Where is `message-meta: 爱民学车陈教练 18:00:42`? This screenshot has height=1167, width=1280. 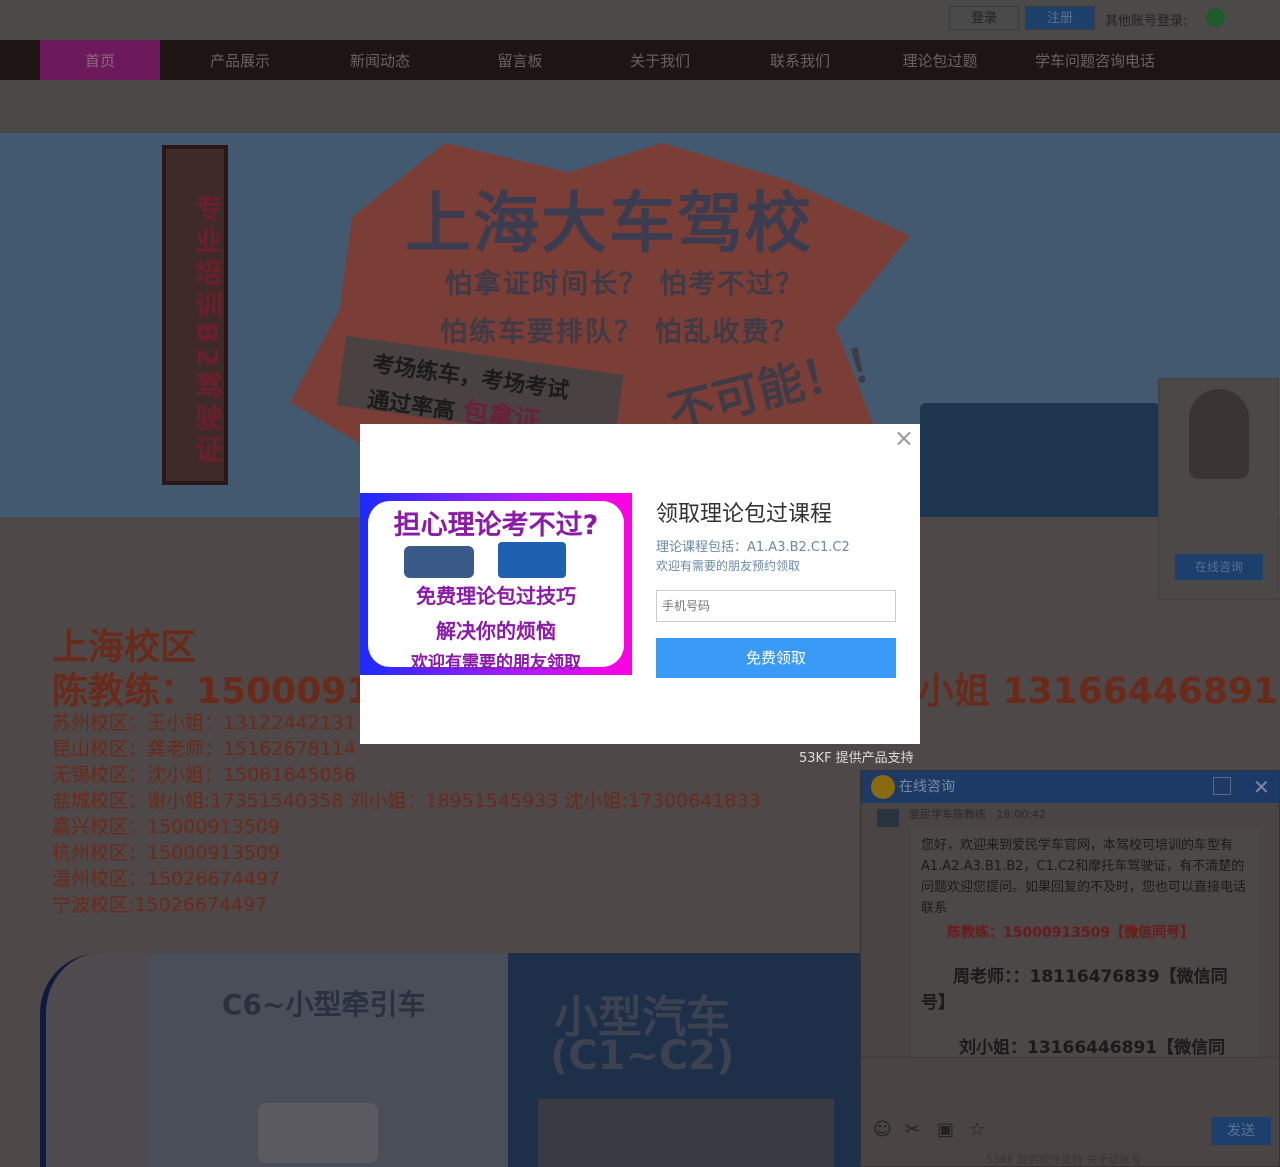 message-meta: 爱民学车陈教练 18:00:42 is located at coordinates (977, 814).